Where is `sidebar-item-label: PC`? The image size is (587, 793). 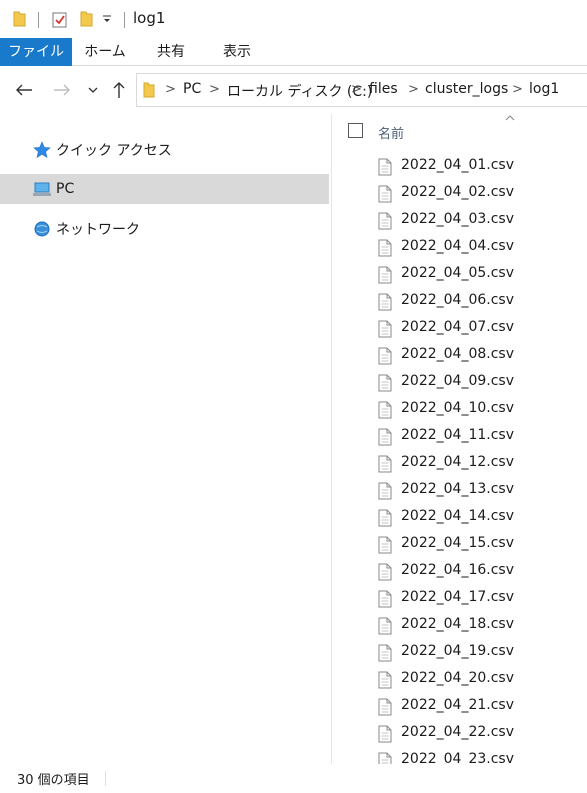 sidebar-item-label: PC is located at coordinates (65, 189).